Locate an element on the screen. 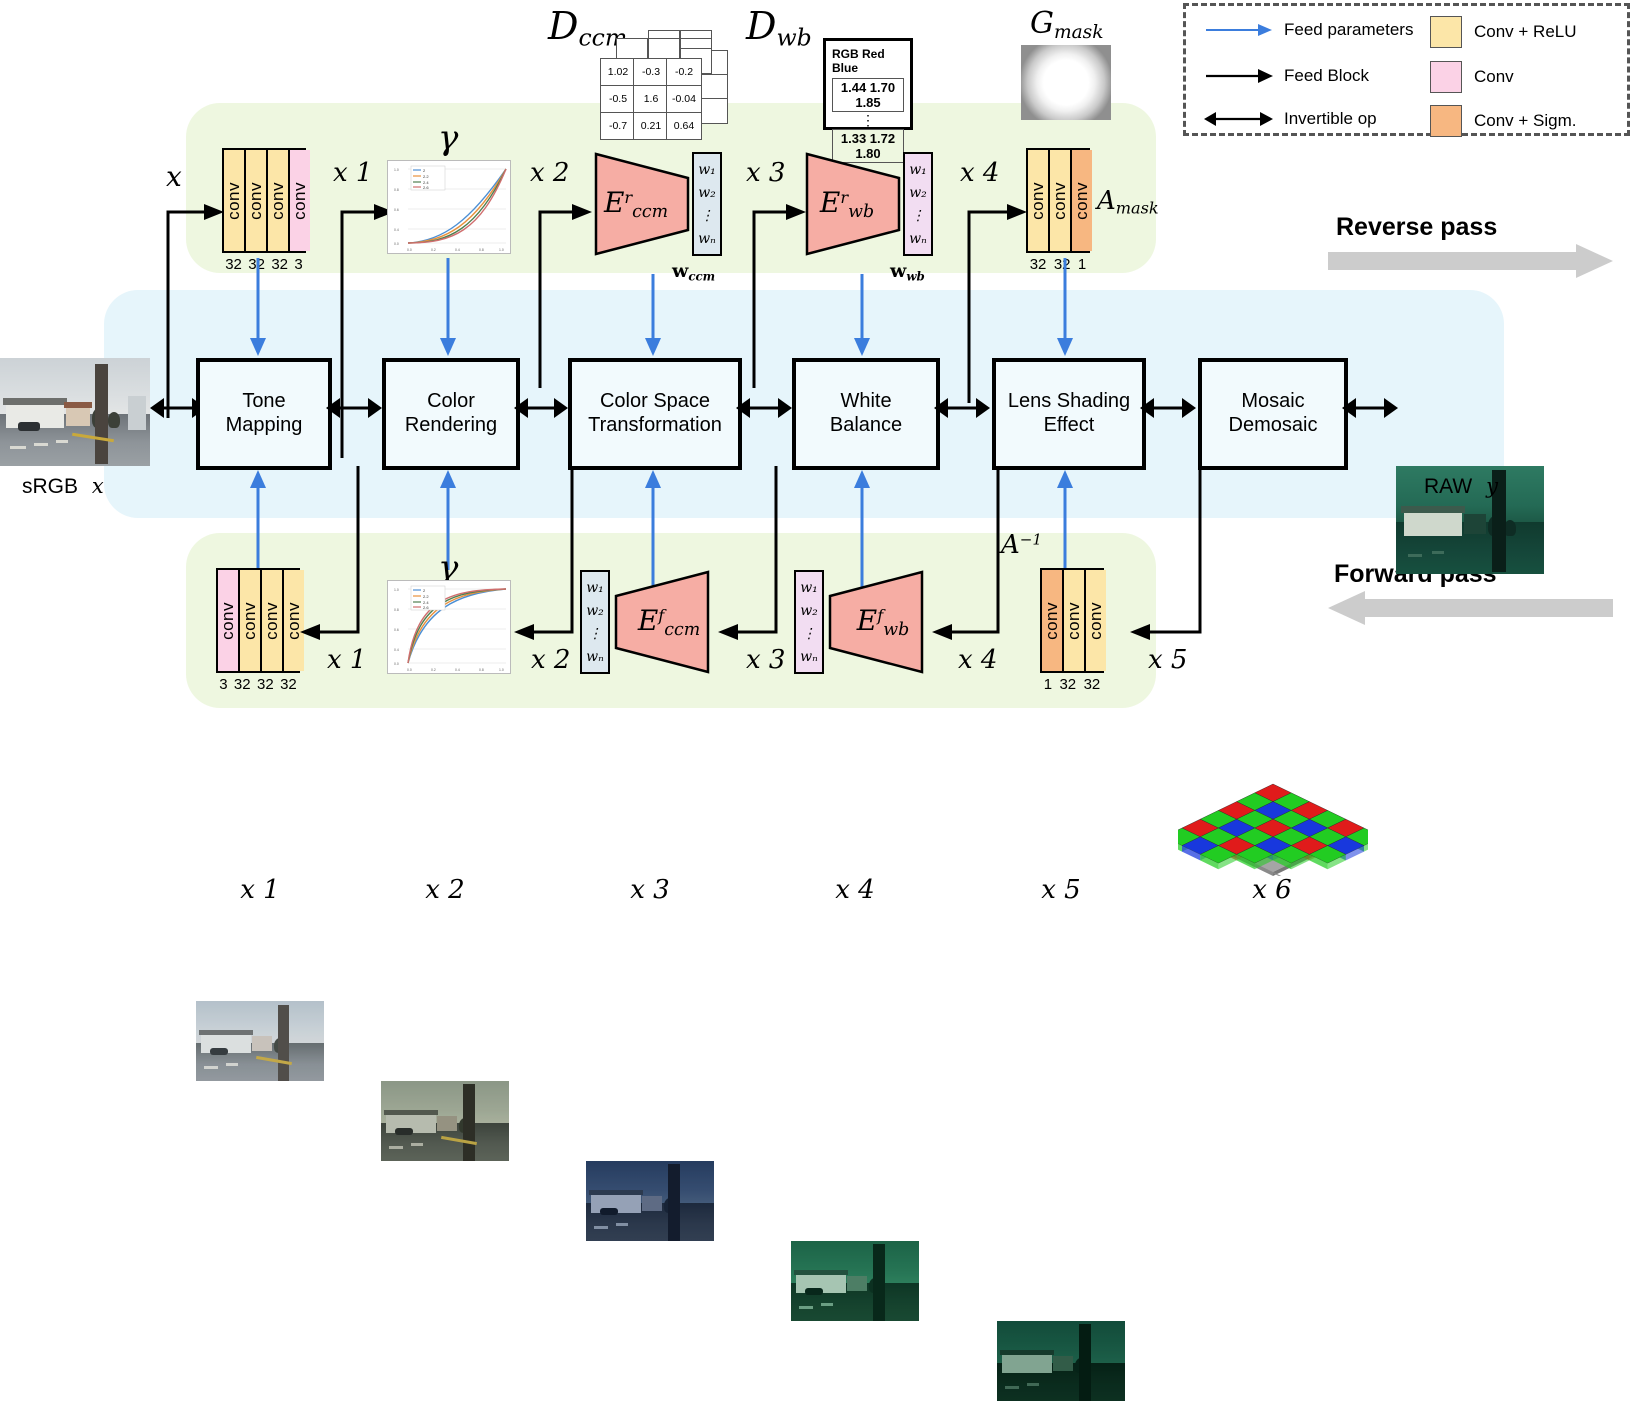  wb-table-header: RGB Red Blue is located at coordinates (858, 61).